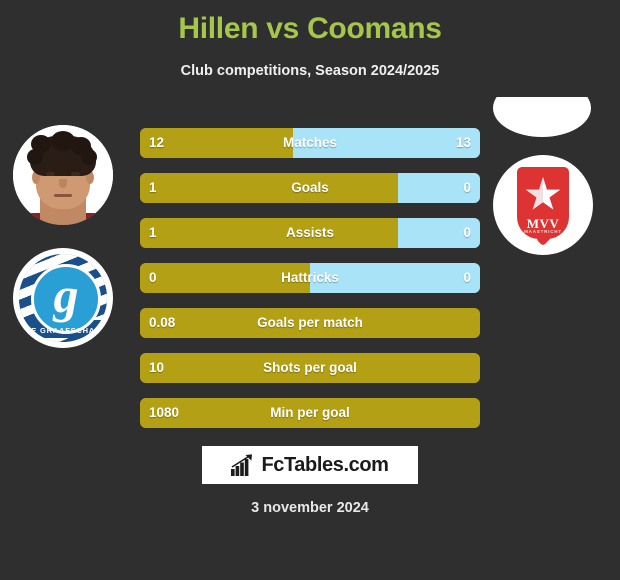 This screenshot has height=580, width=620. What do you see at coordinates (555, 258) in the screenshot?
I see `right-player-column: MVV MAASTRICHT` at bounding box center [555, 258].